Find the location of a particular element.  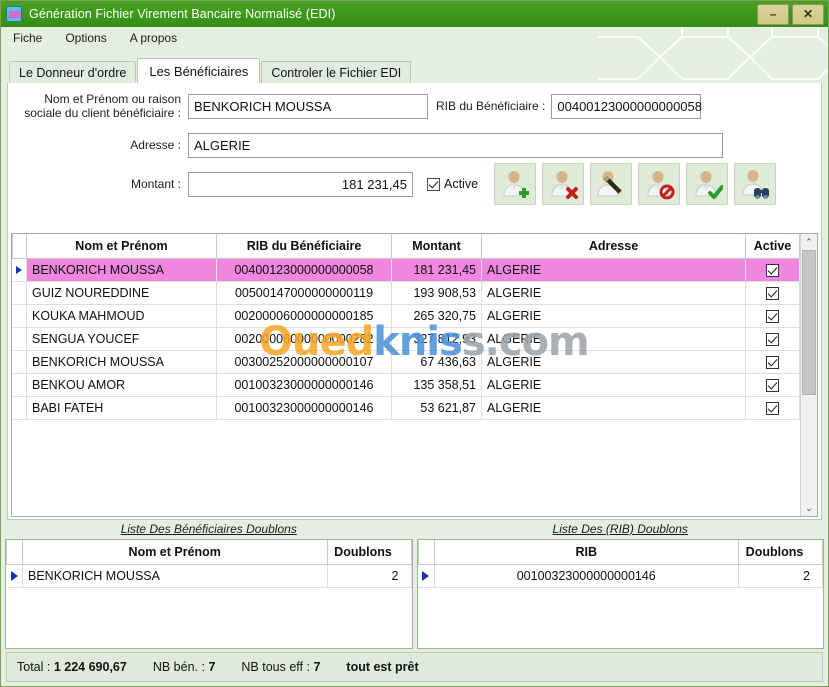

add-beneficiary-button is located at coordinates (515, 184).